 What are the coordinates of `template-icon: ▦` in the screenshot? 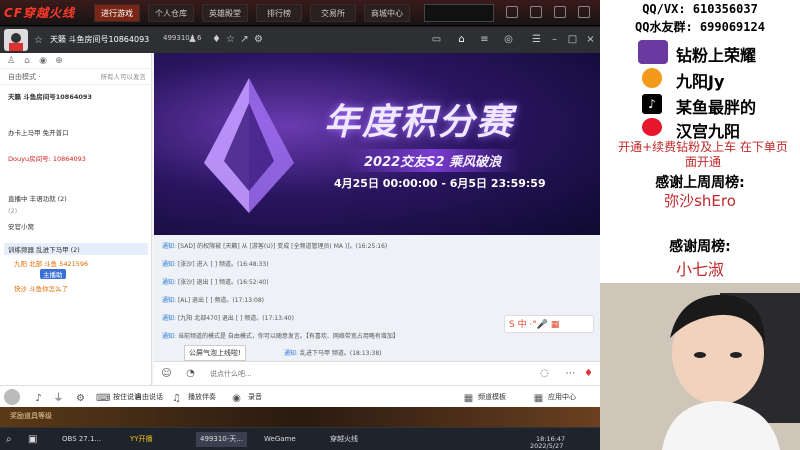 It's located at (468, 398).